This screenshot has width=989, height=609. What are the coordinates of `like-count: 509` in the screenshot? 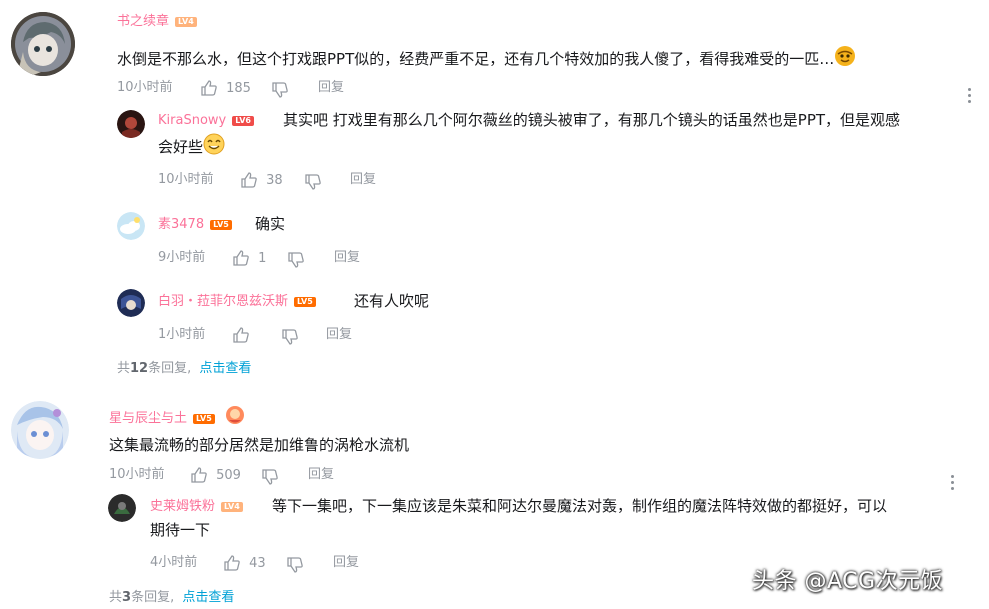 It's located at (228, 475).